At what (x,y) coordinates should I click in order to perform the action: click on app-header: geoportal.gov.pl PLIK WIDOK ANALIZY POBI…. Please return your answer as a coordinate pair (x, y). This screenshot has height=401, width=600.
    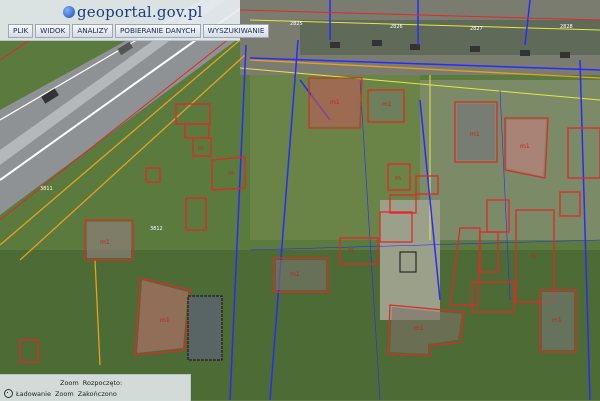
    Looking at the image, I should click on (135, 20).